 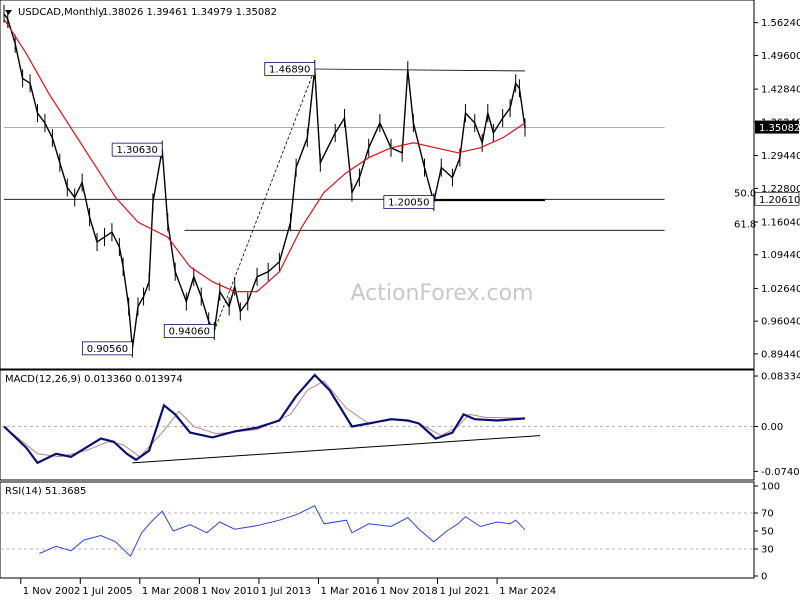 I want to click on macd-ytick-label-2: -0.074026, so click(x=780, y=472).